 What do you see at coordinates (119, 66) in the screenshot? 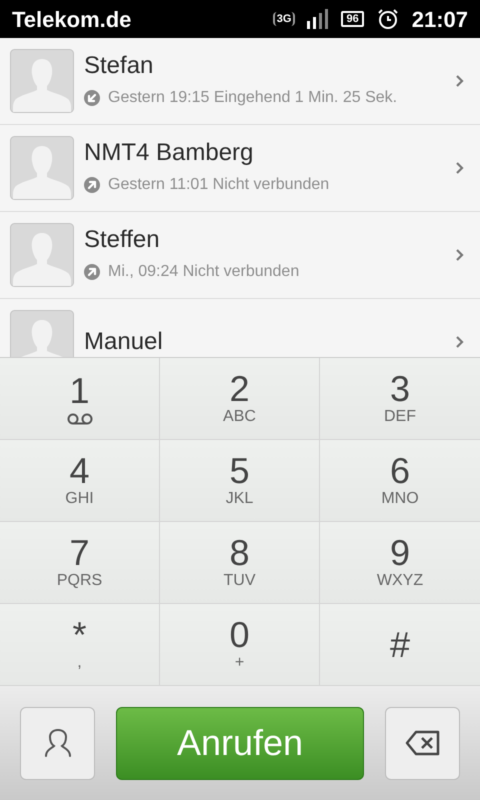
I see `contact-name: Stefan` at bounding box center [119, 66].